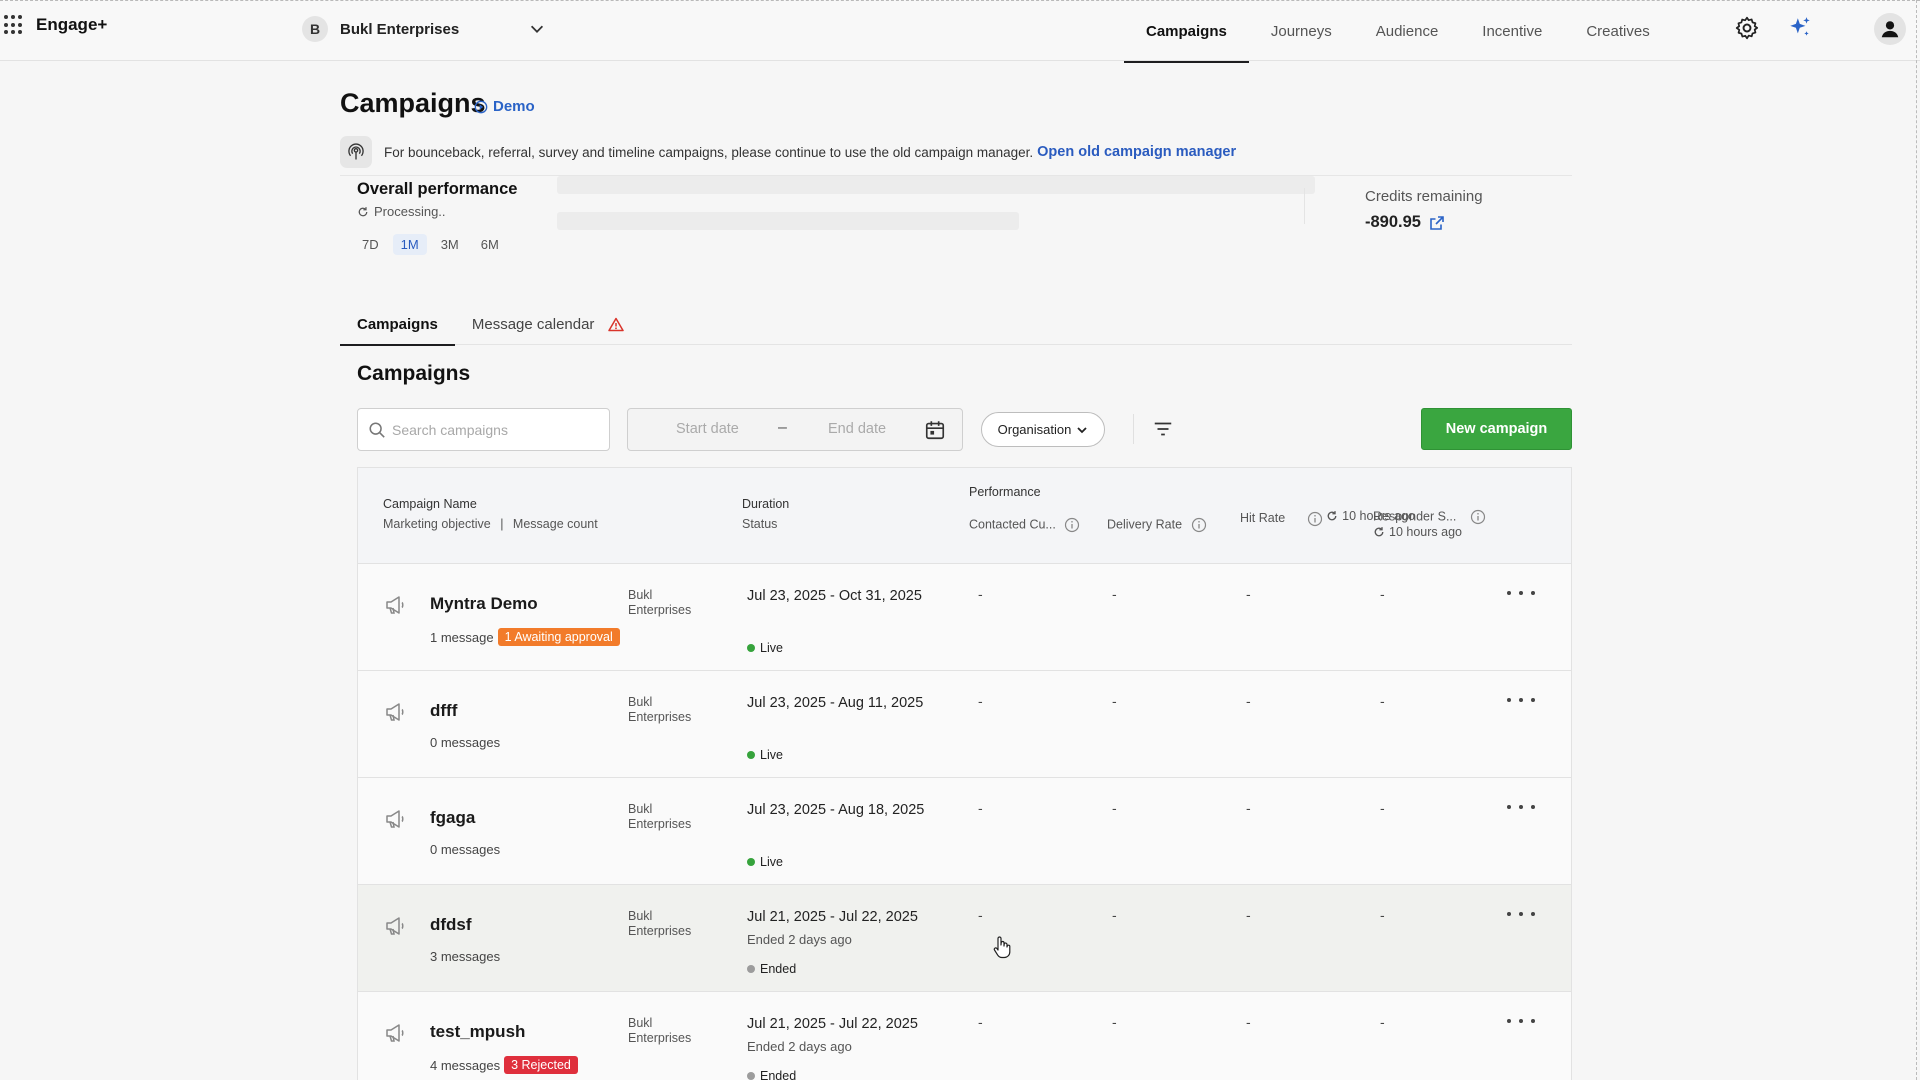  What do you see at coordinates (1747, 28) in the screenshot?
I see `gear-icon` at bounding box center [1747, 28].